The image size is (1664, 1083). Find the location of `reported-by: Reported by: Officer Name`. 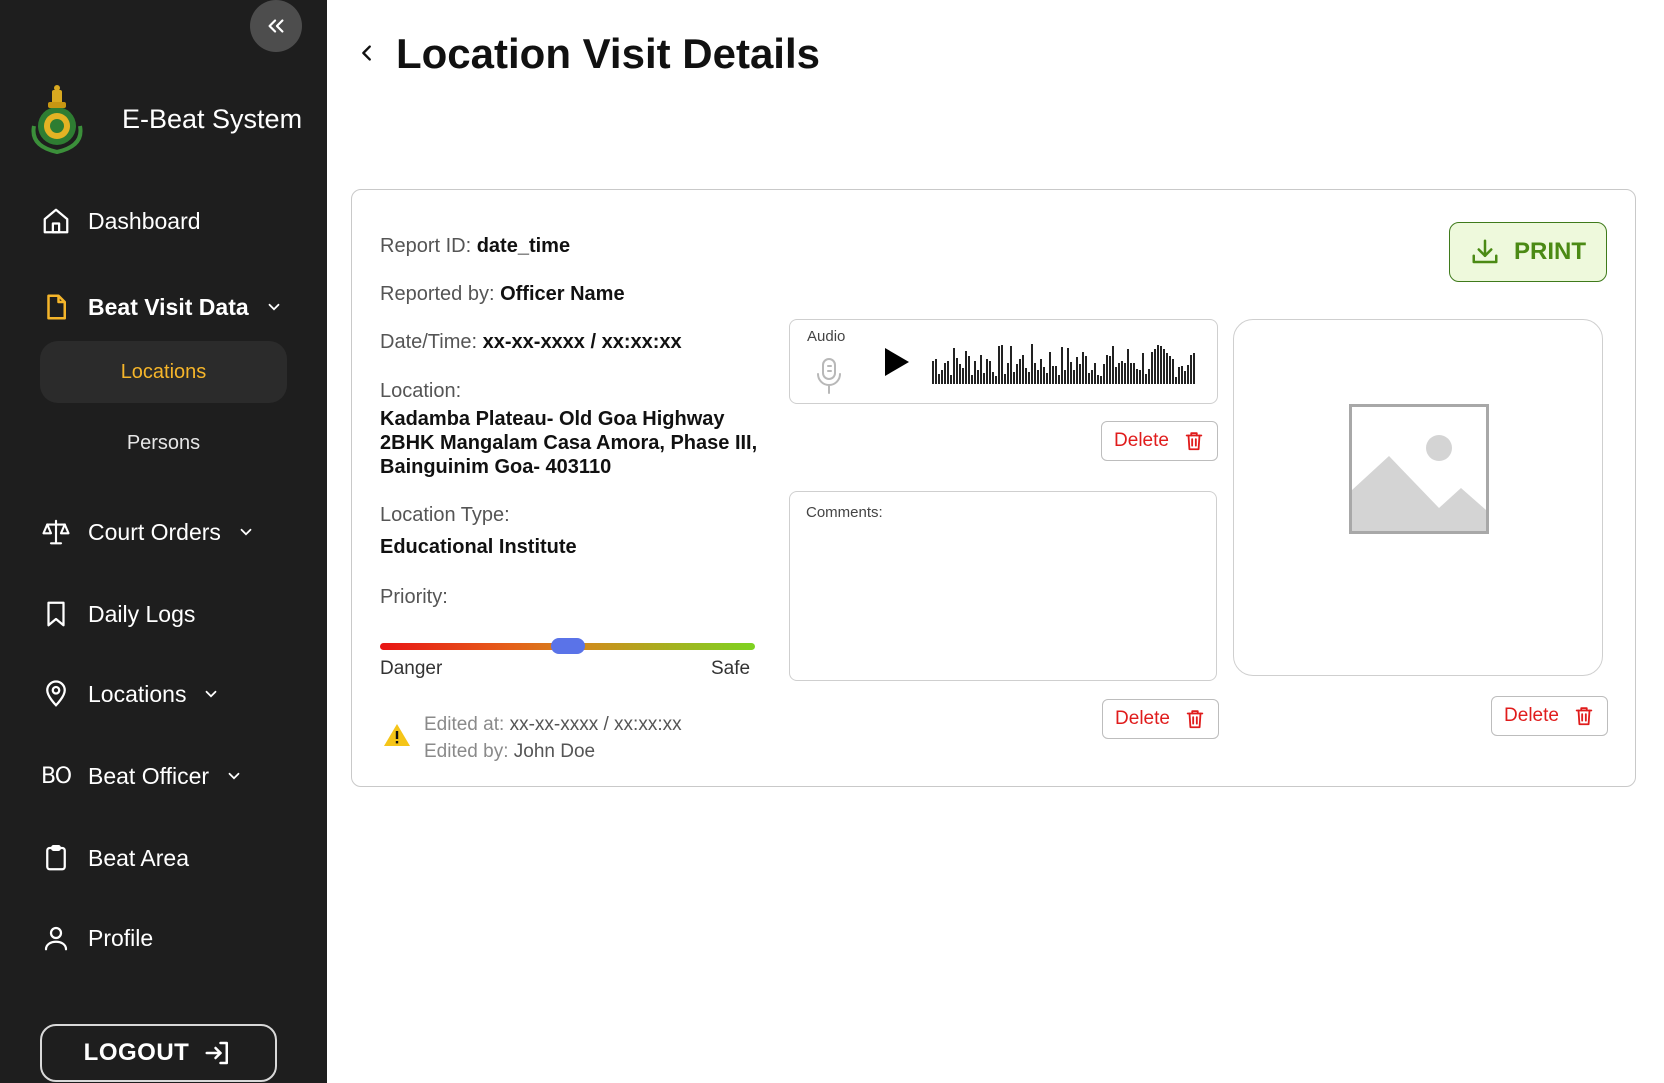

reported-by: Reported by: Officer Name is located at coordinates (502, 294).